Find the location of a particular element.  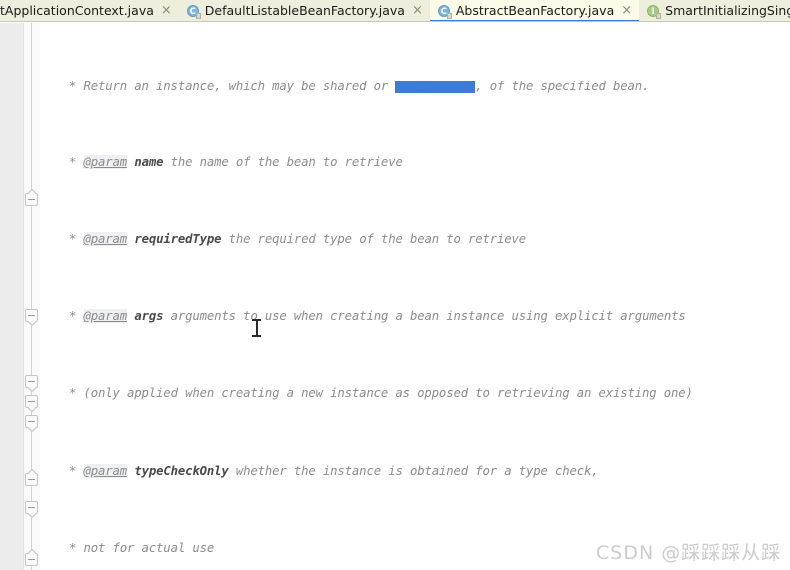

java-interface-icon: I is located at coordinates (654, 11).